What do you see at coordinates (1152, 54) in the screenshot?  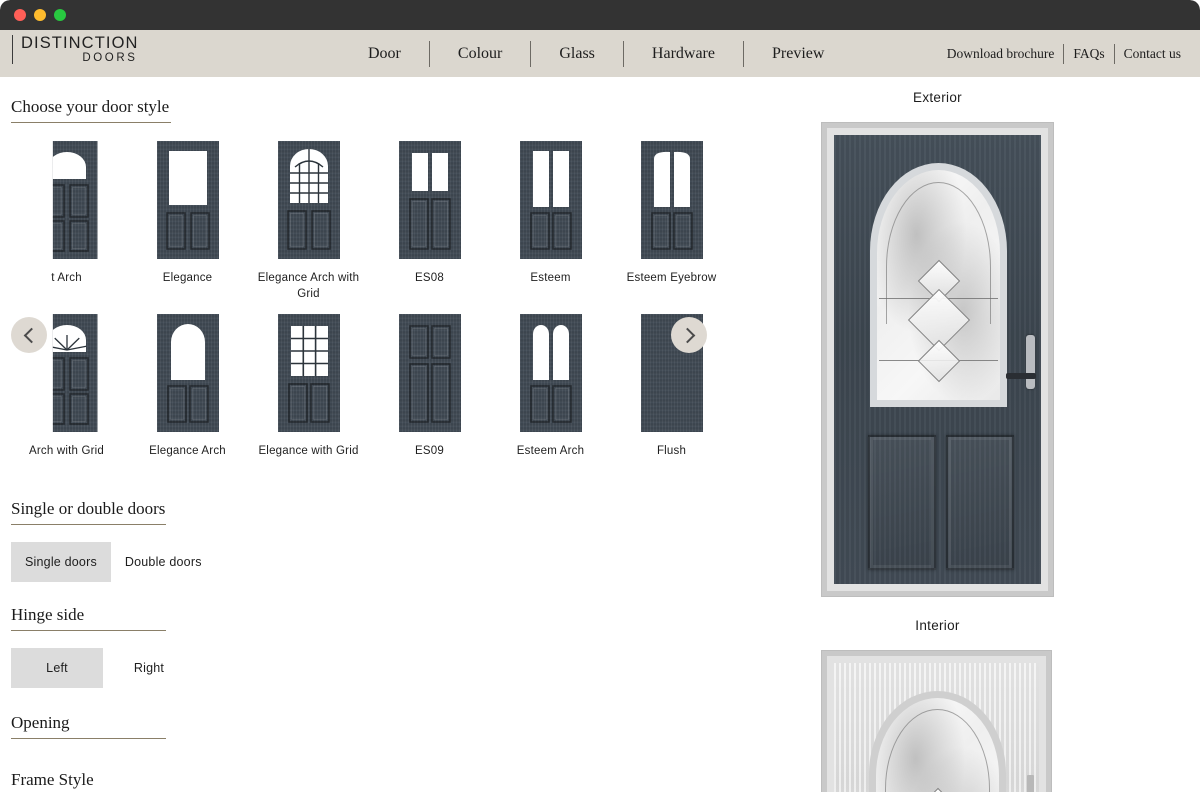 I see `contact-us-link: Contact us` at bounding box center [1152, 54].